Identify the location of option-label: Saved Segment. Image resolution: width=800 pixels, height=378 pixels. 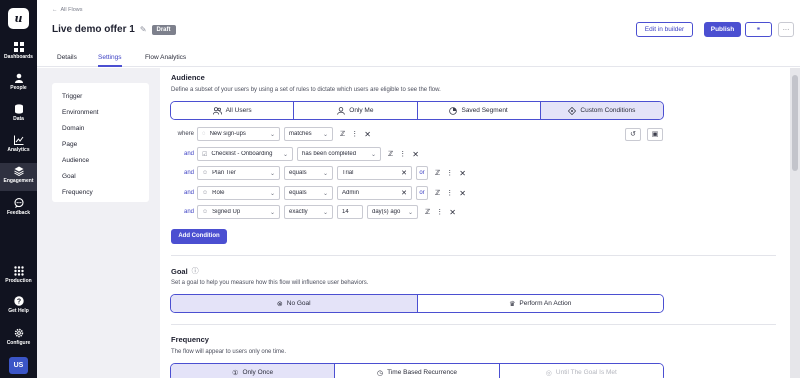
(484, 110).